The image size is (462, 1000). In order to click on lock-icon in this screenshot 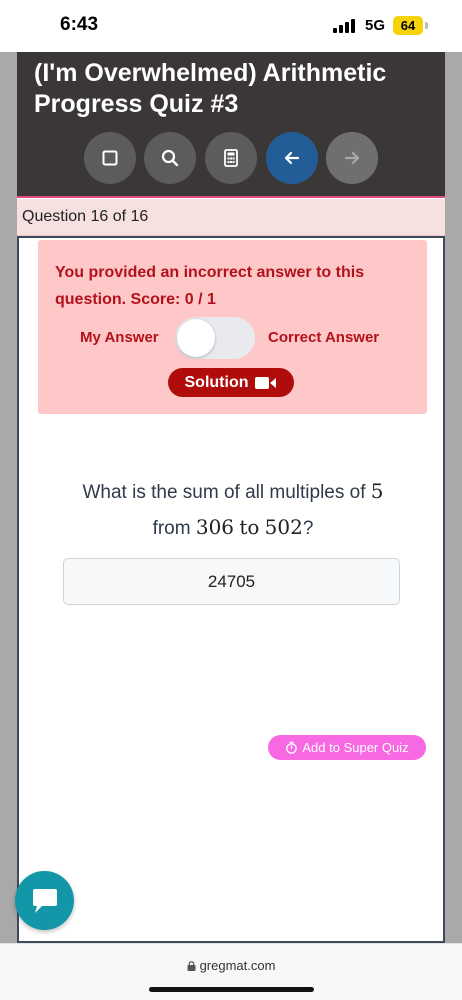, I will do `click(191, 966)`.